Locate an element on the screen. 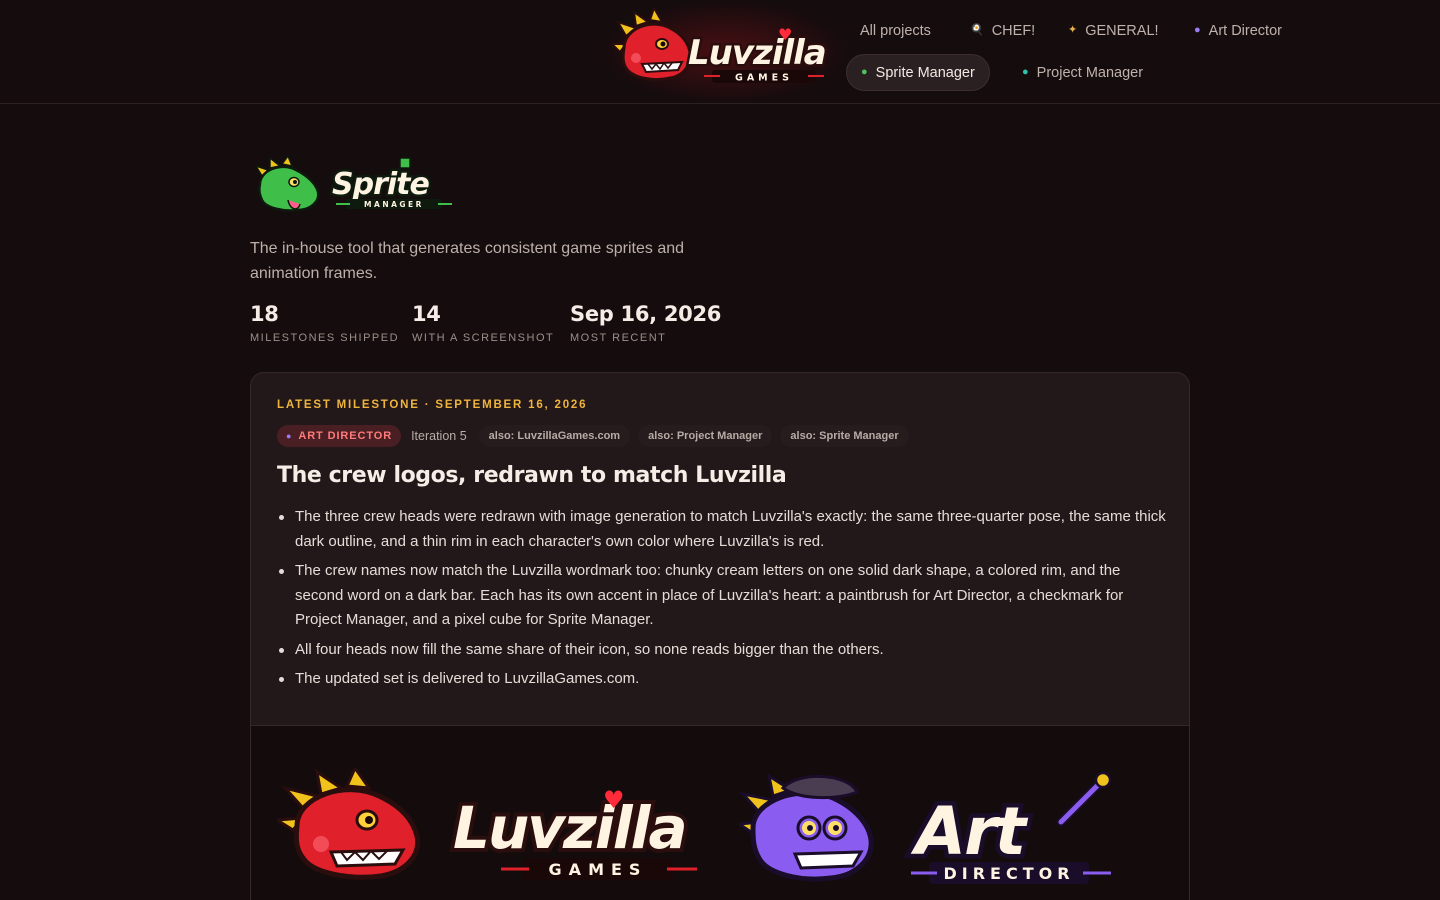 Image resolution: width=1440 pixels, height=900 pixels. nav-art-director: ● Art Director is located at coordinates (1238, 30).